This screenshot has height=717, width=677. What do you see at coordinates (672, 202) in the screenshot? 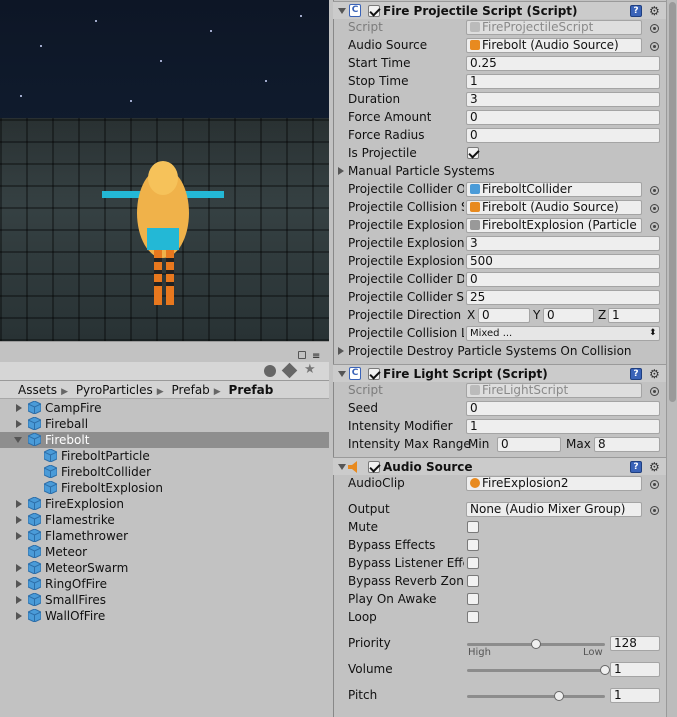
I see `scrollbar-thumb` at bounding box center [672, 202].